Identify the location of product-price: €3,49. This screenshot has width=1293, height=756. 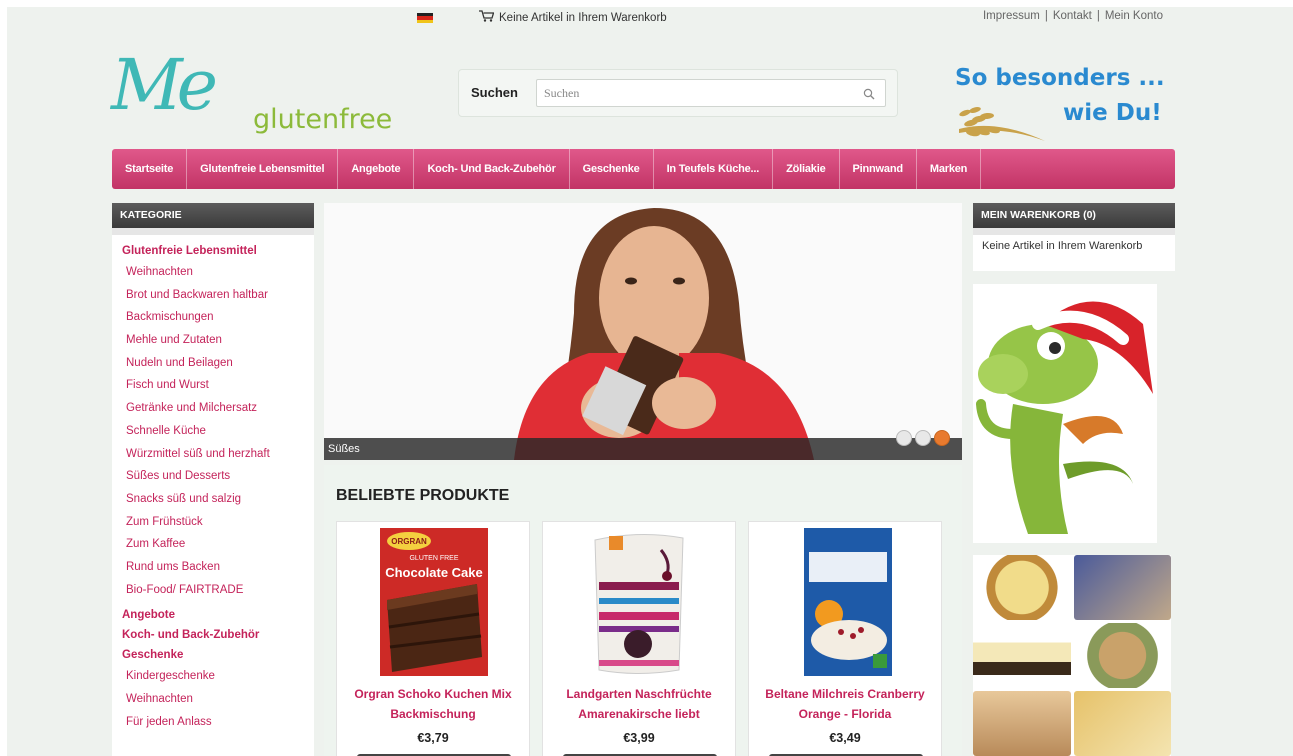
(845, 738).